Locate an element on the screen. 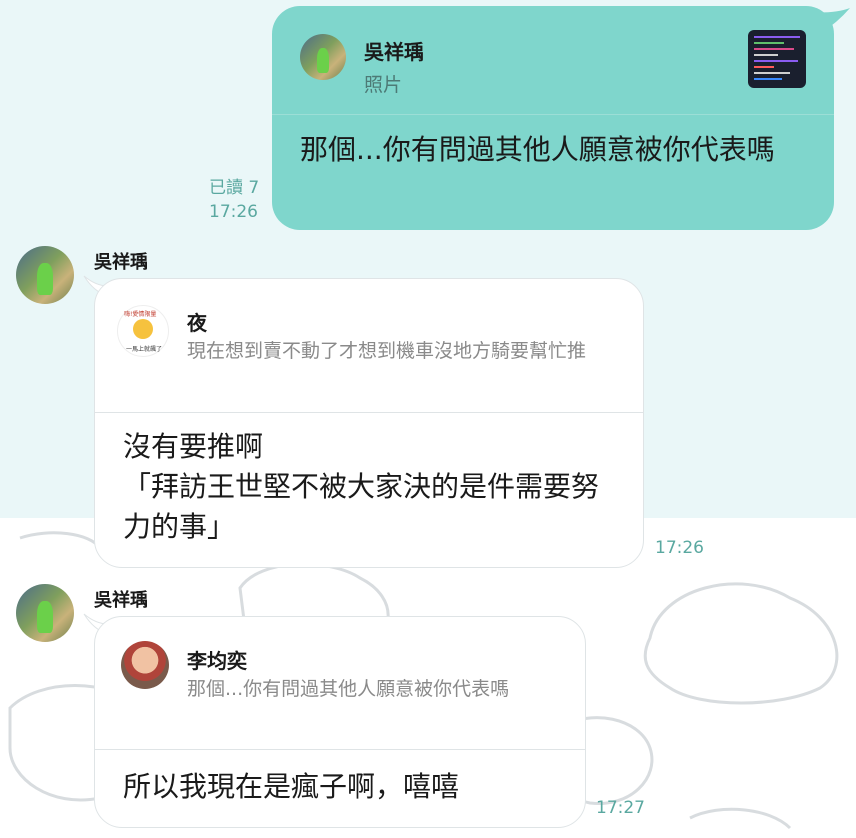 This screenshot has height=838, width=856. sticker-face-icon is located at coordinates (143, 329).